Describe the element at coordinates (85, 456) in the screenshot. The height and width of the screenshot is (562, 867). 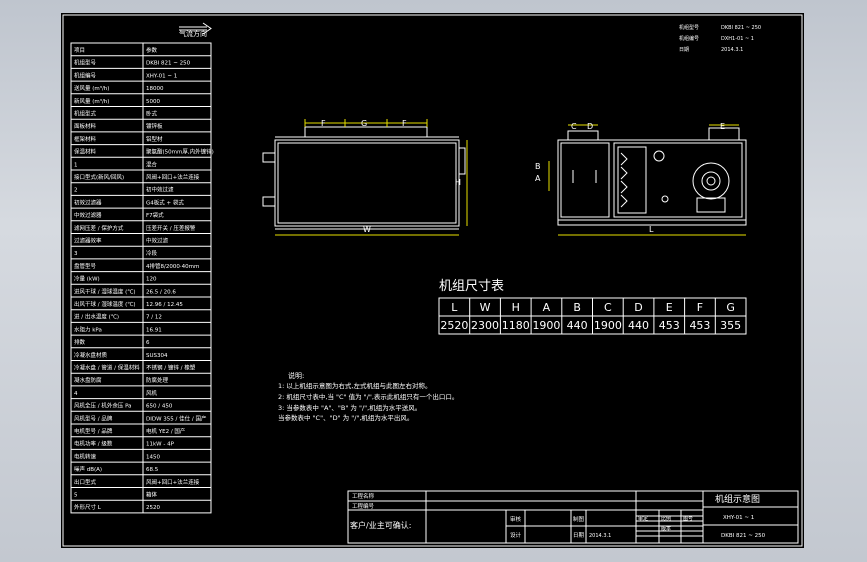
I see `spec-key: 电机转速` at that location.